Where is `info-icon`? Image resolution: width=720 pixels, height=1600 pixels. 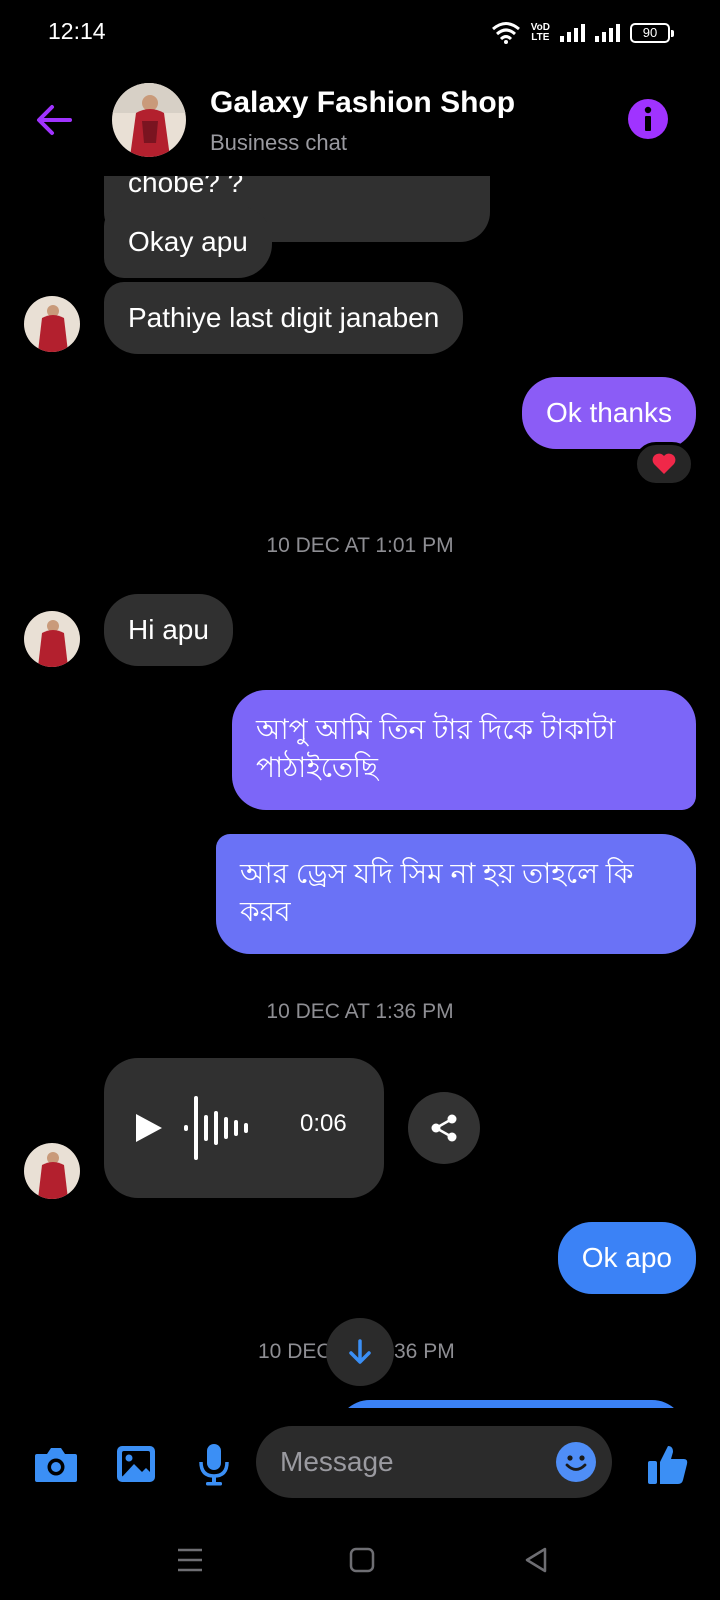 info-icon is located at coordinates (648, 118).